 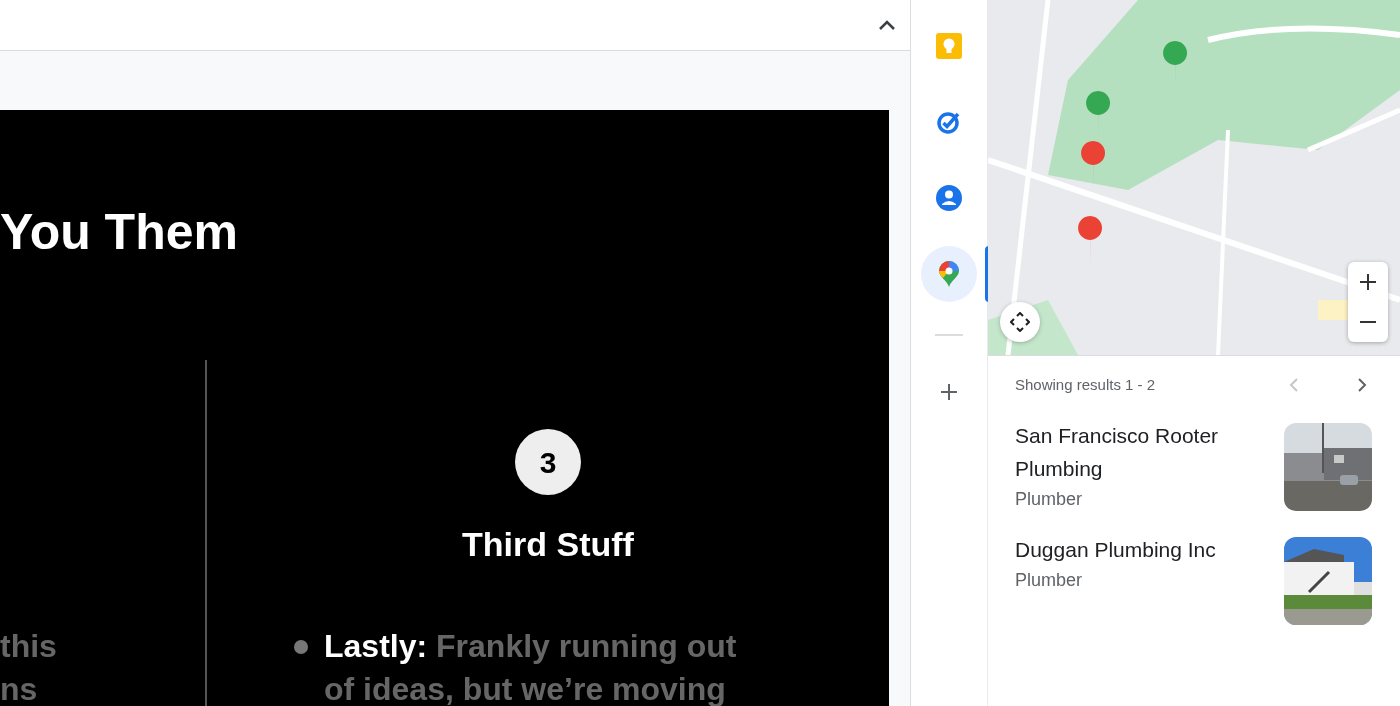 I want to click on place-name: Duggan Plumbing Inc, so click(x=1135, y=549).